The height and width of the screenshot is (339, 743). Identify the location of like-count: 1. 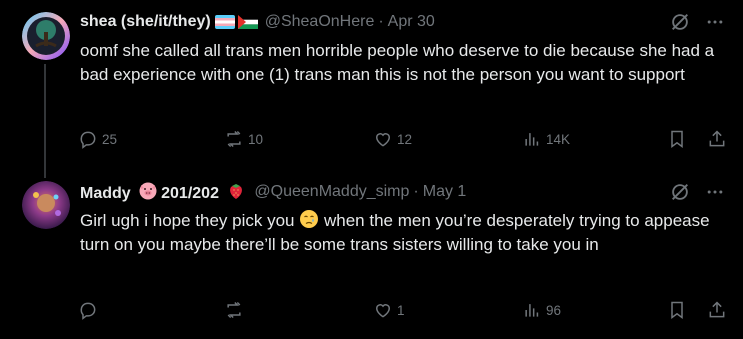
(401, 310).